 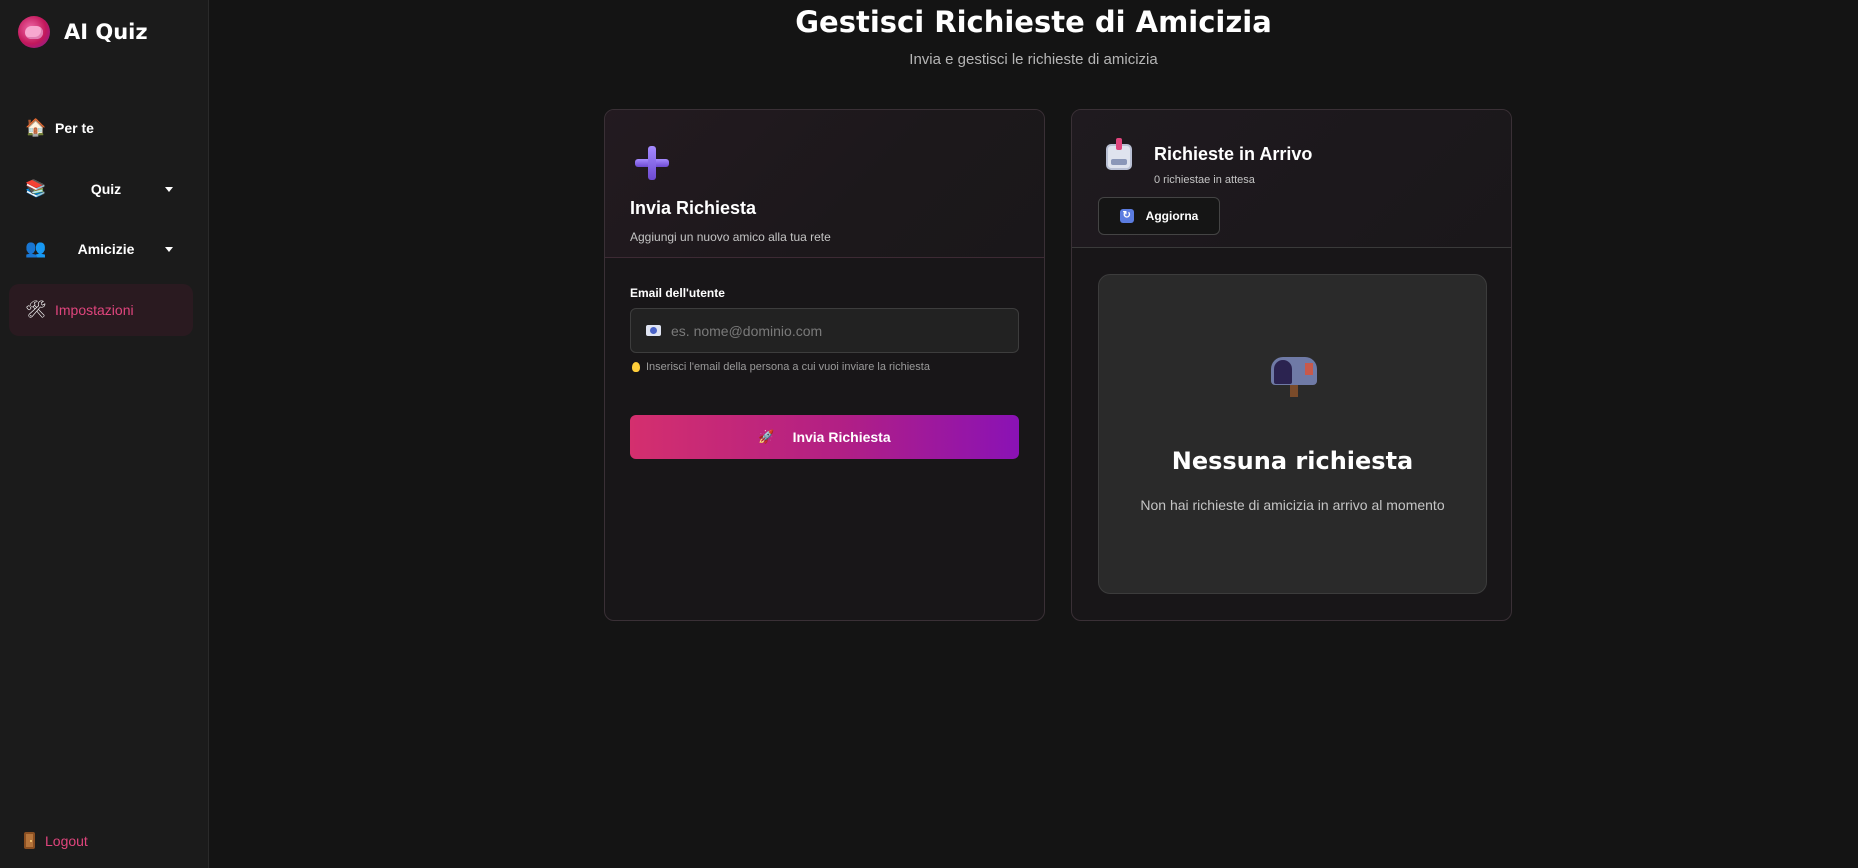 What do you see at coordinates (652, 163) in the screenshot?
I see `plus-icon` at bounding box center [652, 163].